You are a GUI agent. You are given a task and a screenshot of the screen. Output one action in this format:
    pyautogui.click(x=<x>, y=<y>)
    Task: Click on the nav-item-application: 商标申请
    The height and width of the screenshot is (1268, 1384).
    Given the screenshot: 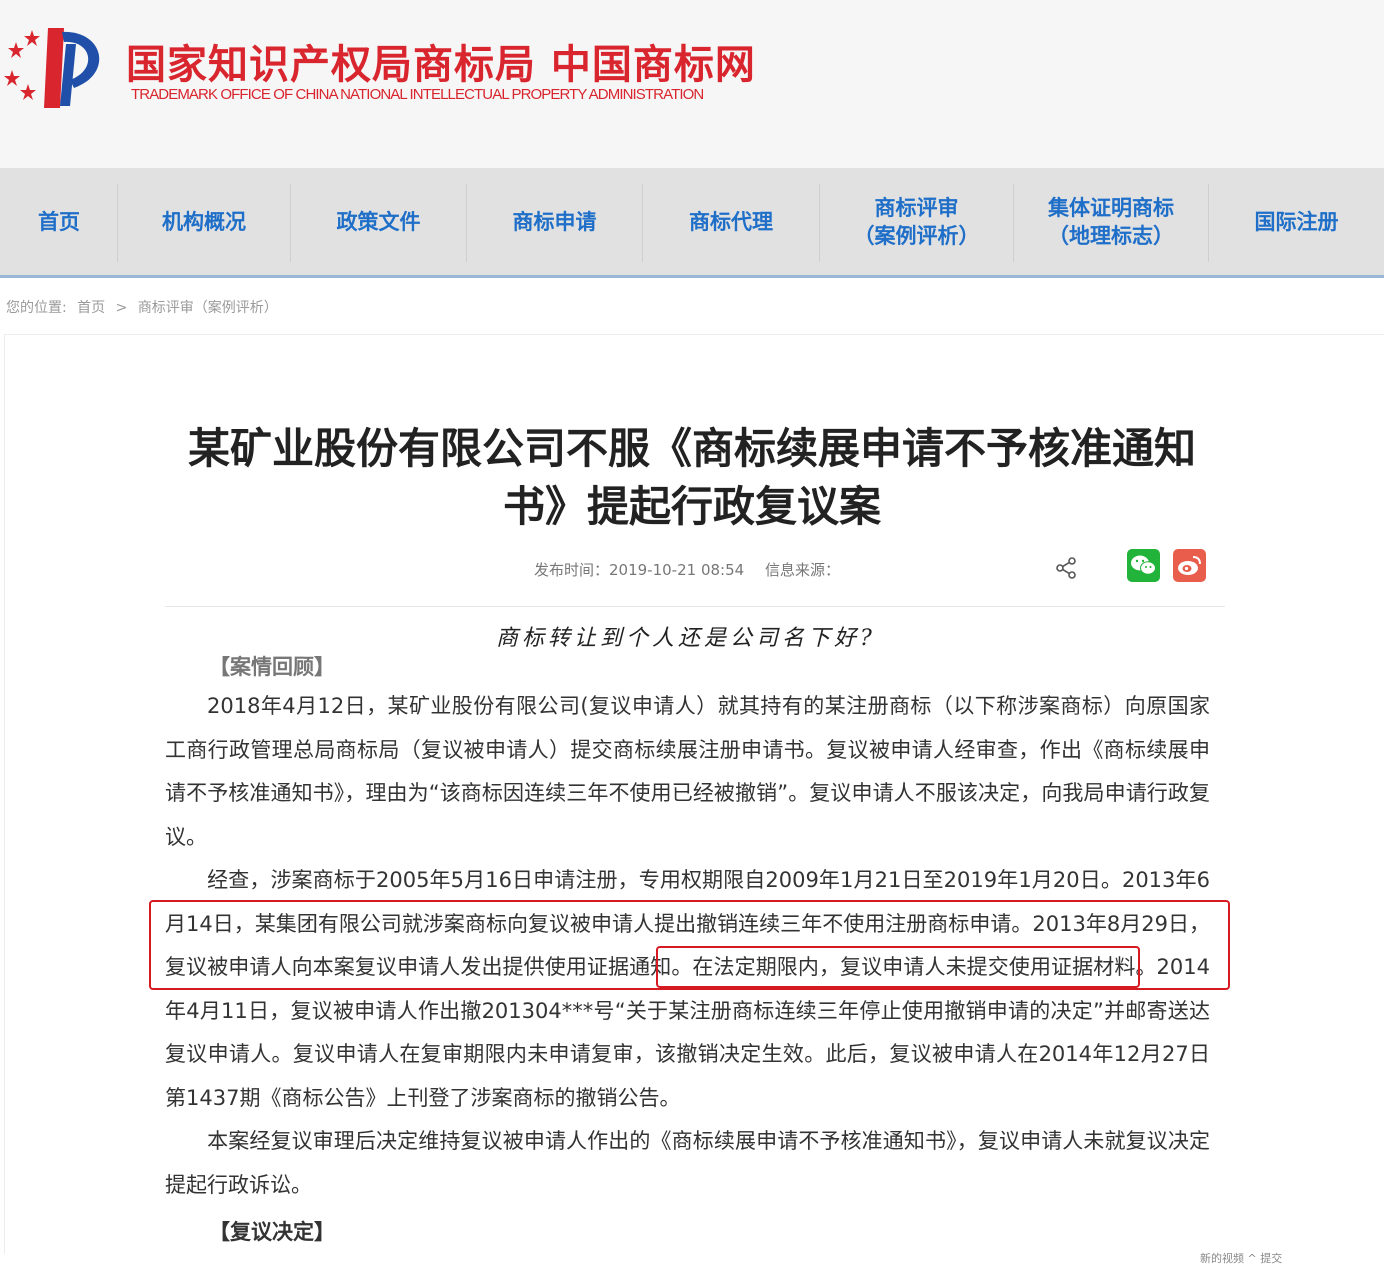 What is the action you would take?
    pyautogui.click(x=554, y=221)
    